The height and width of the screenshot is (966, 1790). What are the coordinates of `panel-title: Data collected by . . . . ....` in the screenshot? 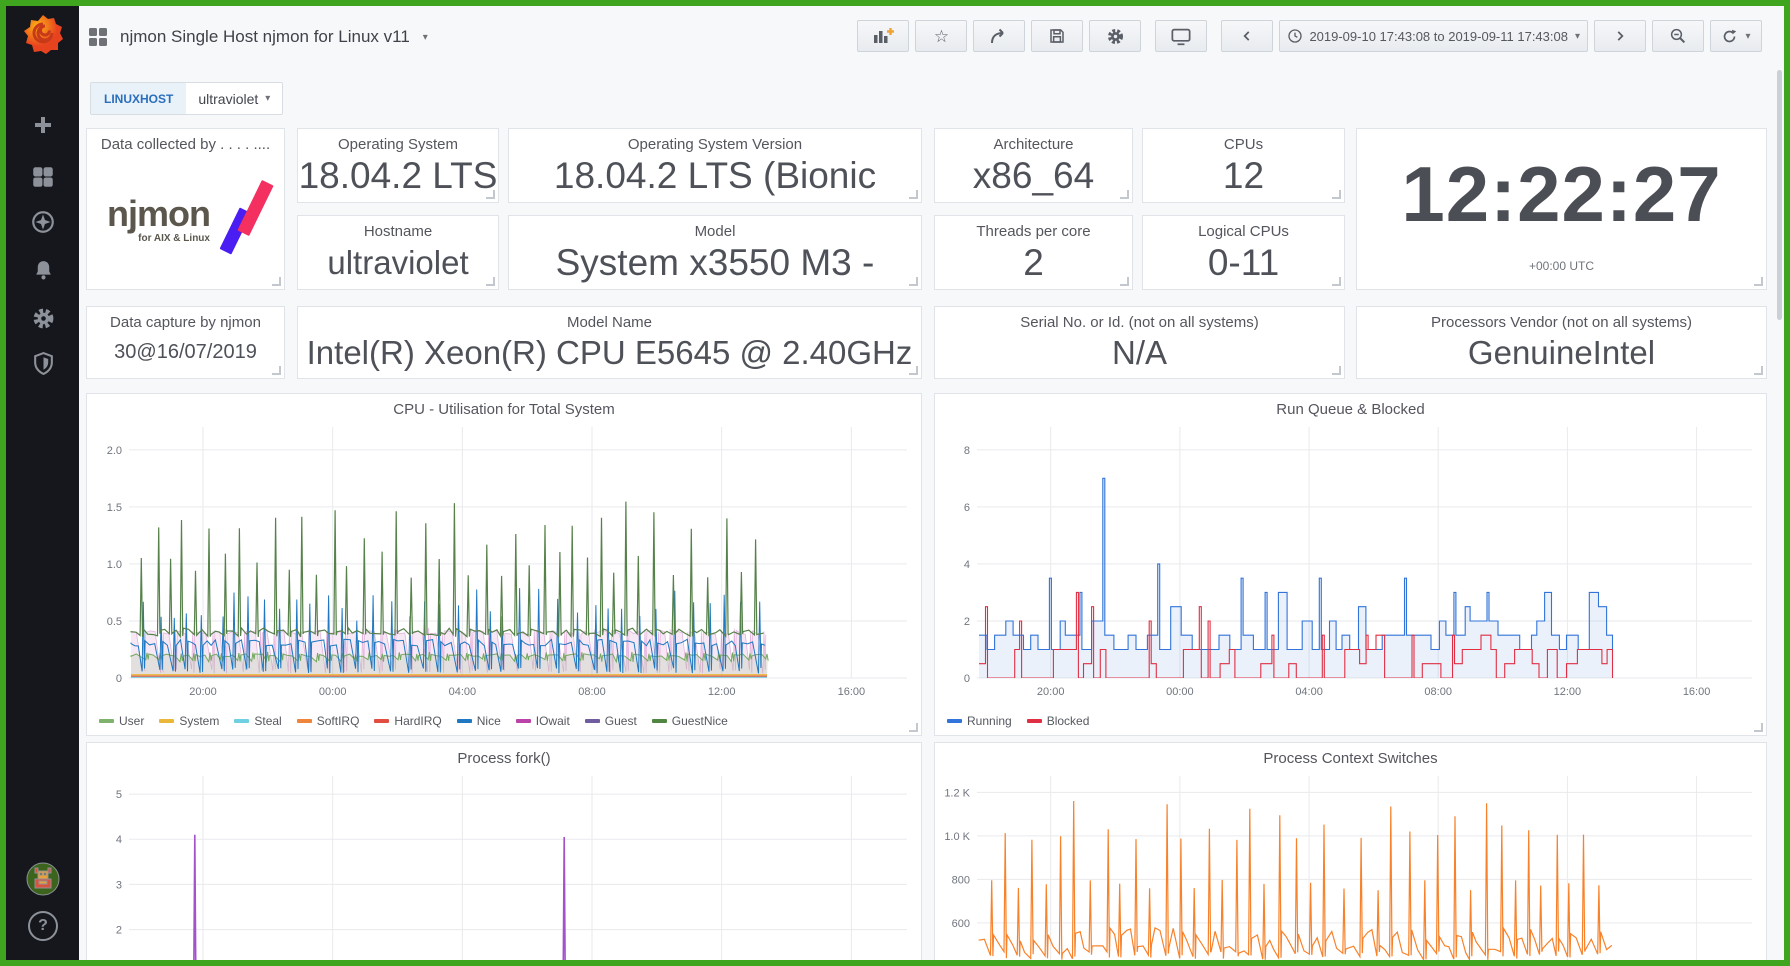 It's located at (185, 141).